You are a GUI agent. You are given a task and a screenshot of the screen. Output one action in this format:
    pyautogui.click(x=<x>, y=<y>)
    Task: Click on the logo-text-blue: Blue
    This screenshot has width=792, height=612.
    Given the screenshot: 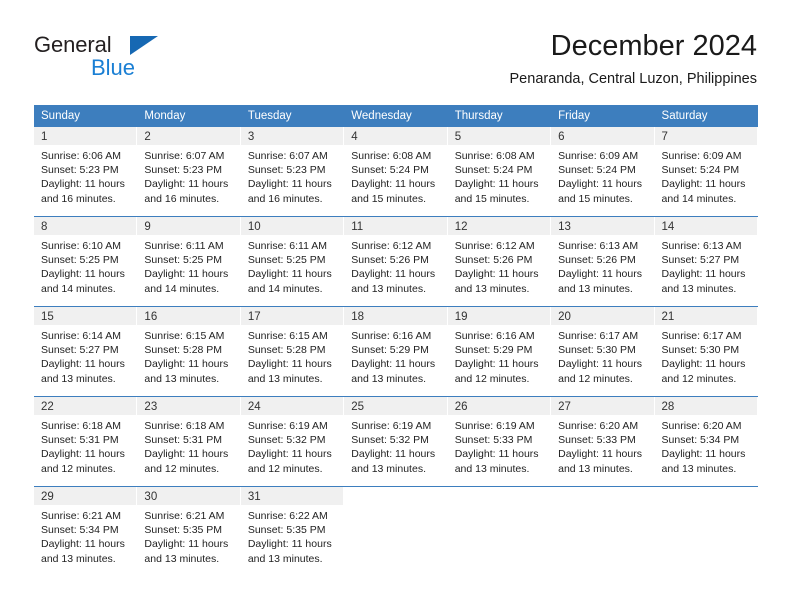 What is the action you would take?
    pyautogui.click(x=113, y=67)
    